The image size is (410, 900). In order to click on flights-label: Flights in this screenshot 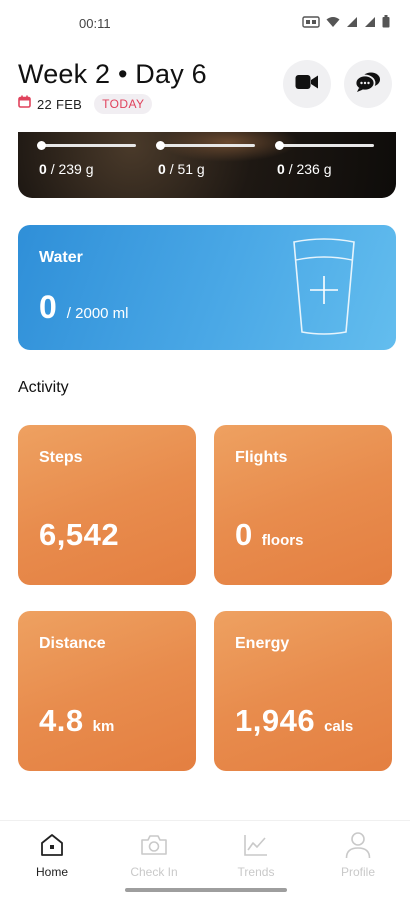, I will do `click(261, 457)`.